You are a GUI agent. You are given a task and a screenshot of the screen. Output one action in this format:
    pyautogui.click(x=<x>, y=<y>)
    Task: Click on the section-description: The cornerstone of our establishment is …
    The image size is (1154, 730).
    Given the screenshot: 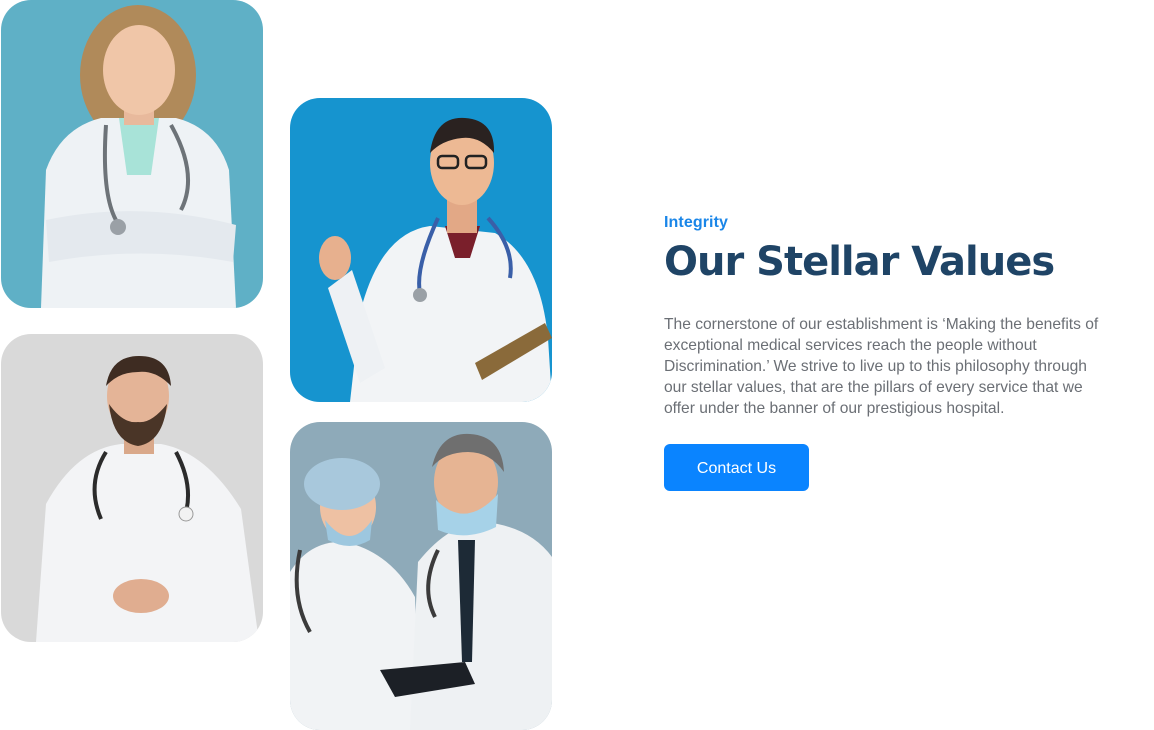 What is the action you would take?
    pyautogui.click(x=881, y=366)
    